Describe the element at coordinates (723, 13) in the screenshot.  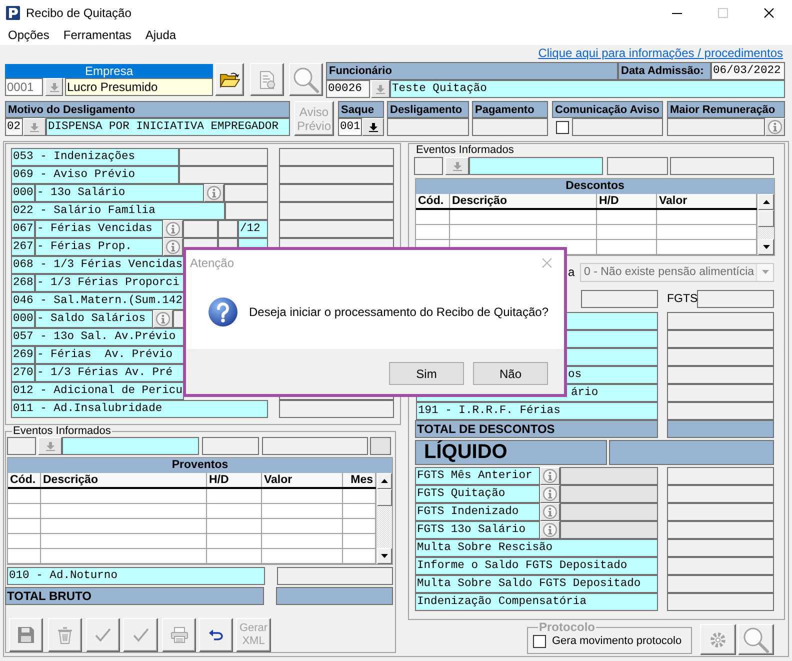
I see `maximize-icon` at that location.